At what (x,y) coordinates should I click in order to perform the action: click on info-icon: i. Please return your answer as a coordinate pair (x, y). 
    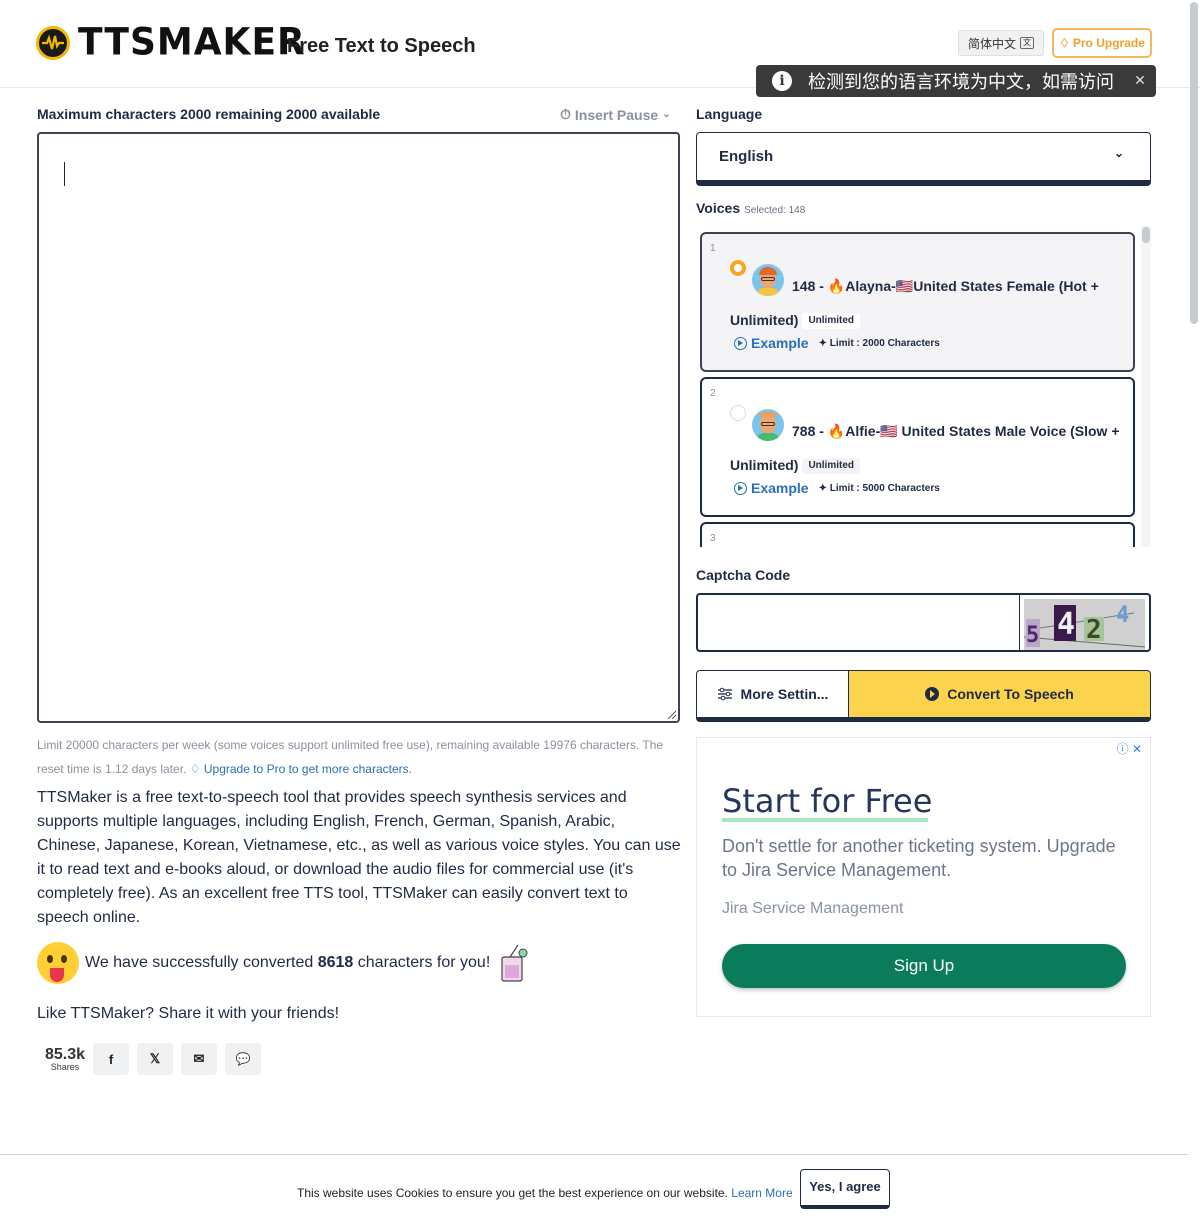
    Looking at the image, I should click on (782, 81).